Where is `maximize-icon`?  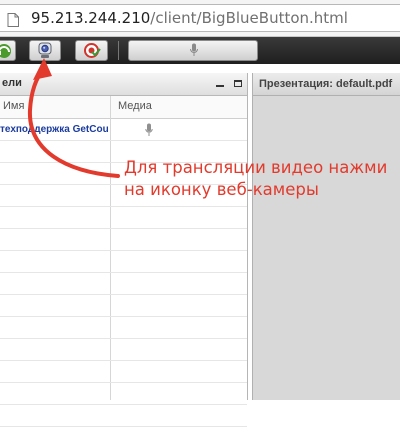 maximize-icon is located at coordinates (238, 83).